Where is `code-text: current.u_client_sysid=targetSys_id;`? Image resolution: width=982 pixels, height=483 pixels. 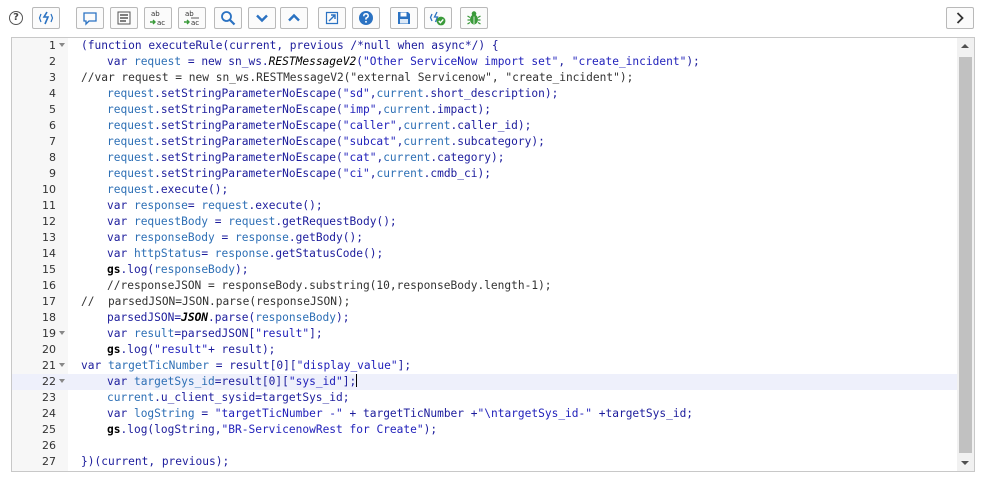
code-text: current.u_client_sysid=targetSys_id; is located at coordinates (228, 398).